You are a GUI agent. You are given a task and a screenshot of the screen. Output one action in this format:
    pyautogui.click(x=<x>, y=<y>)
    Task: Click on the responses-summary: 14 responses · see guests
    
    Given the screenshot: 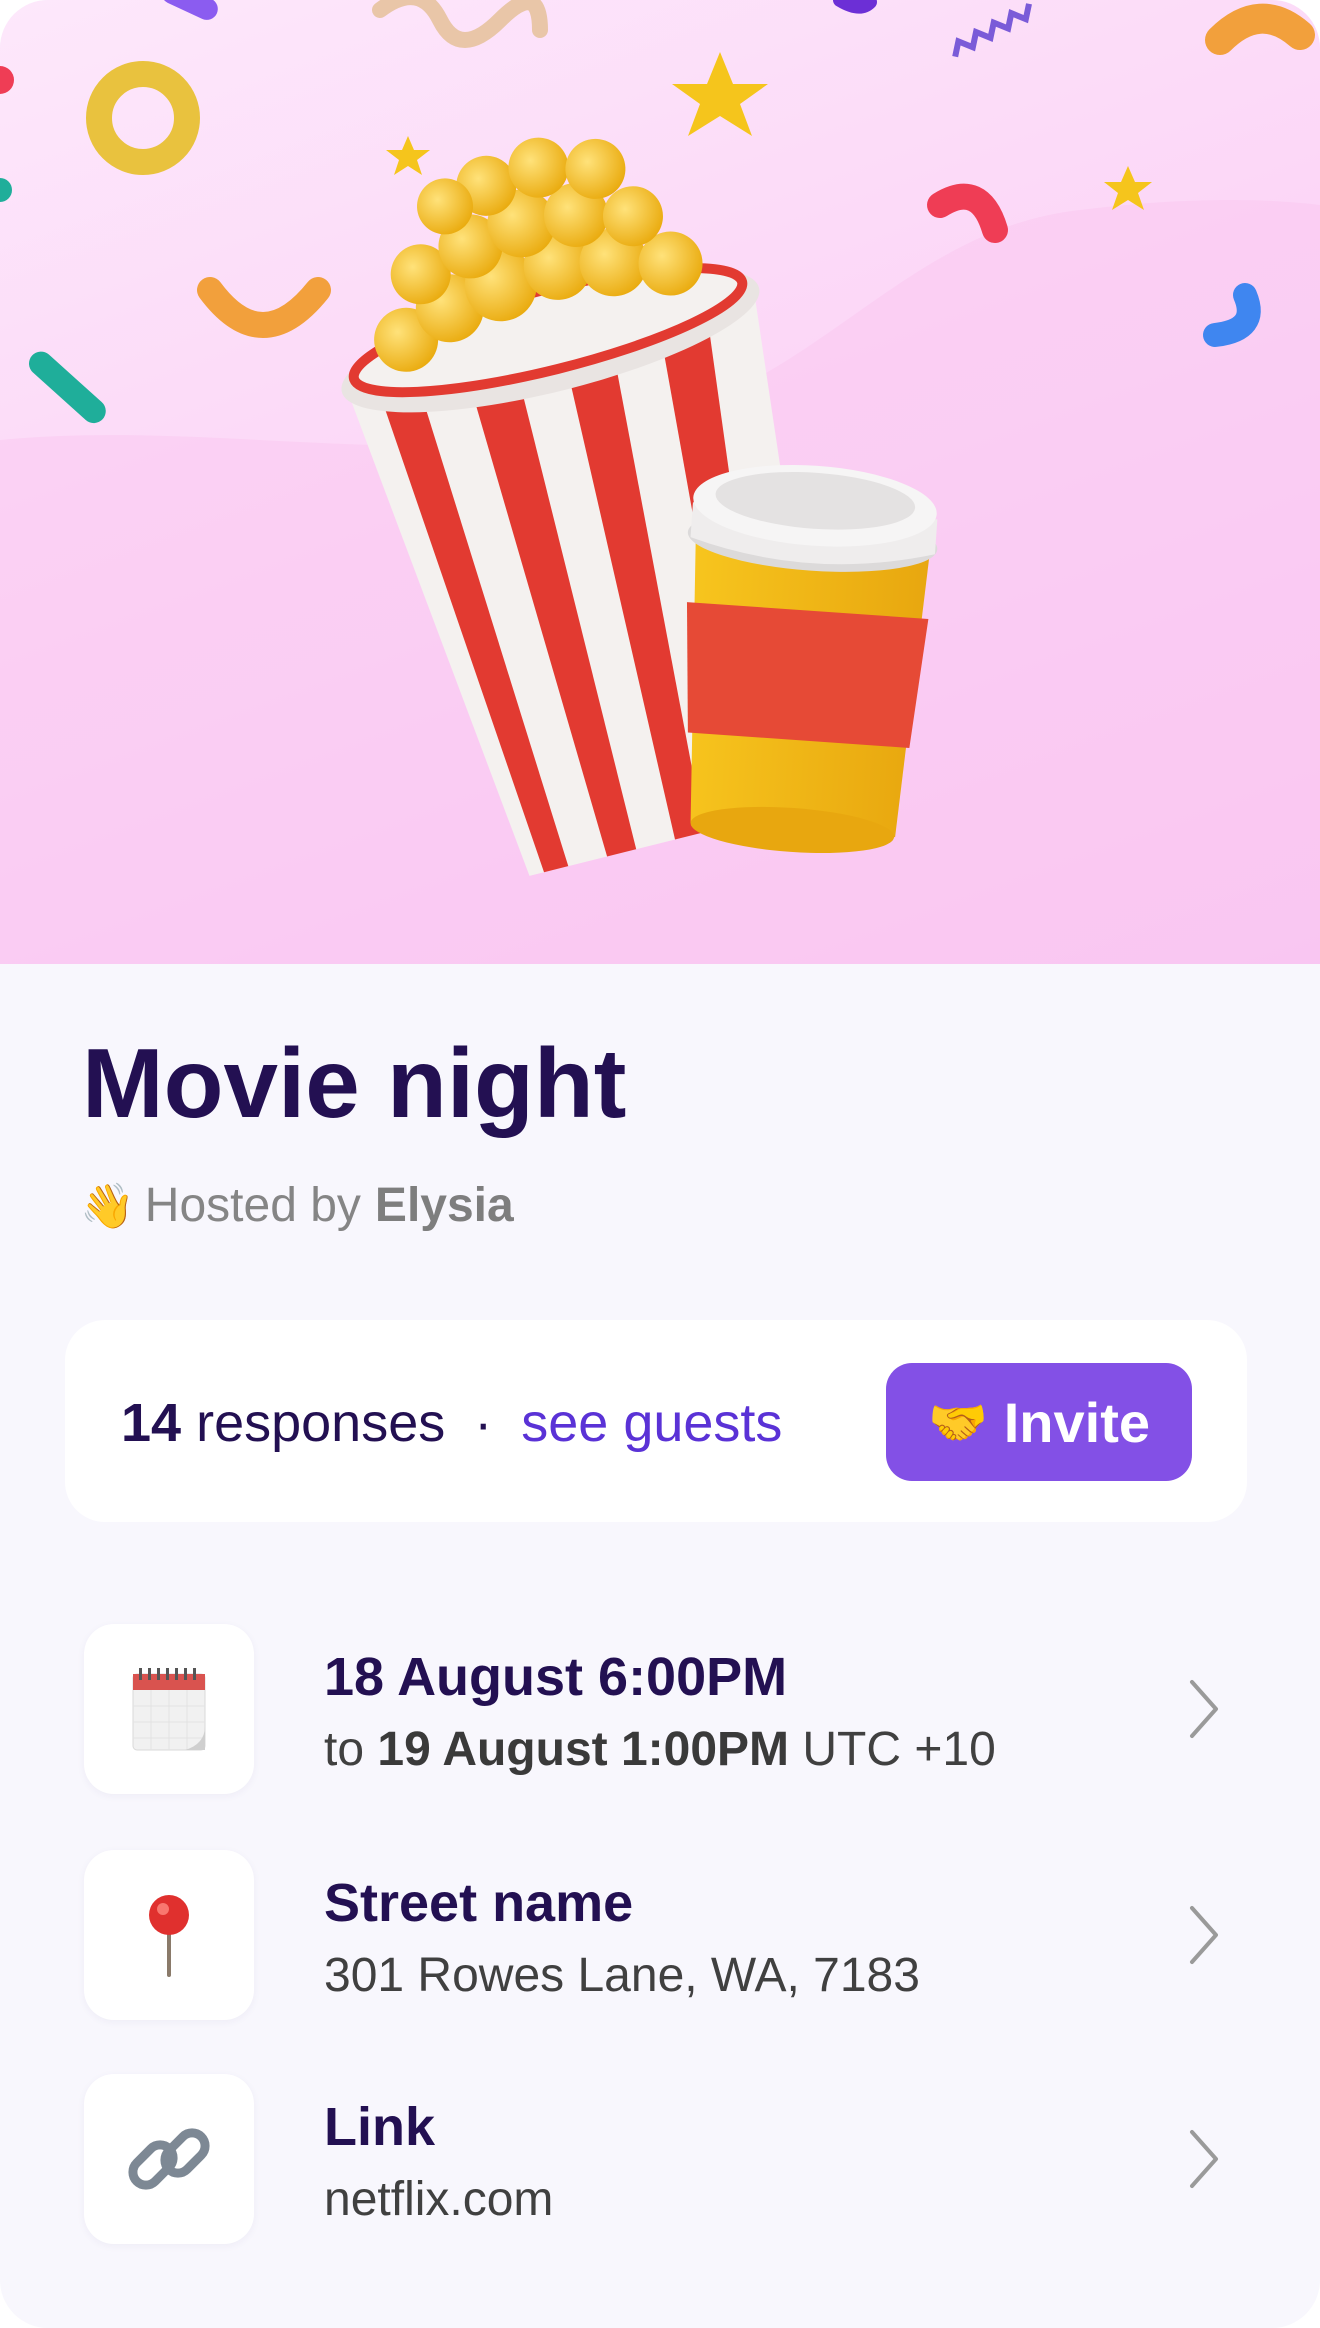 What is the action you would take?
    pyautogui.click(x=451, y=1423)
    